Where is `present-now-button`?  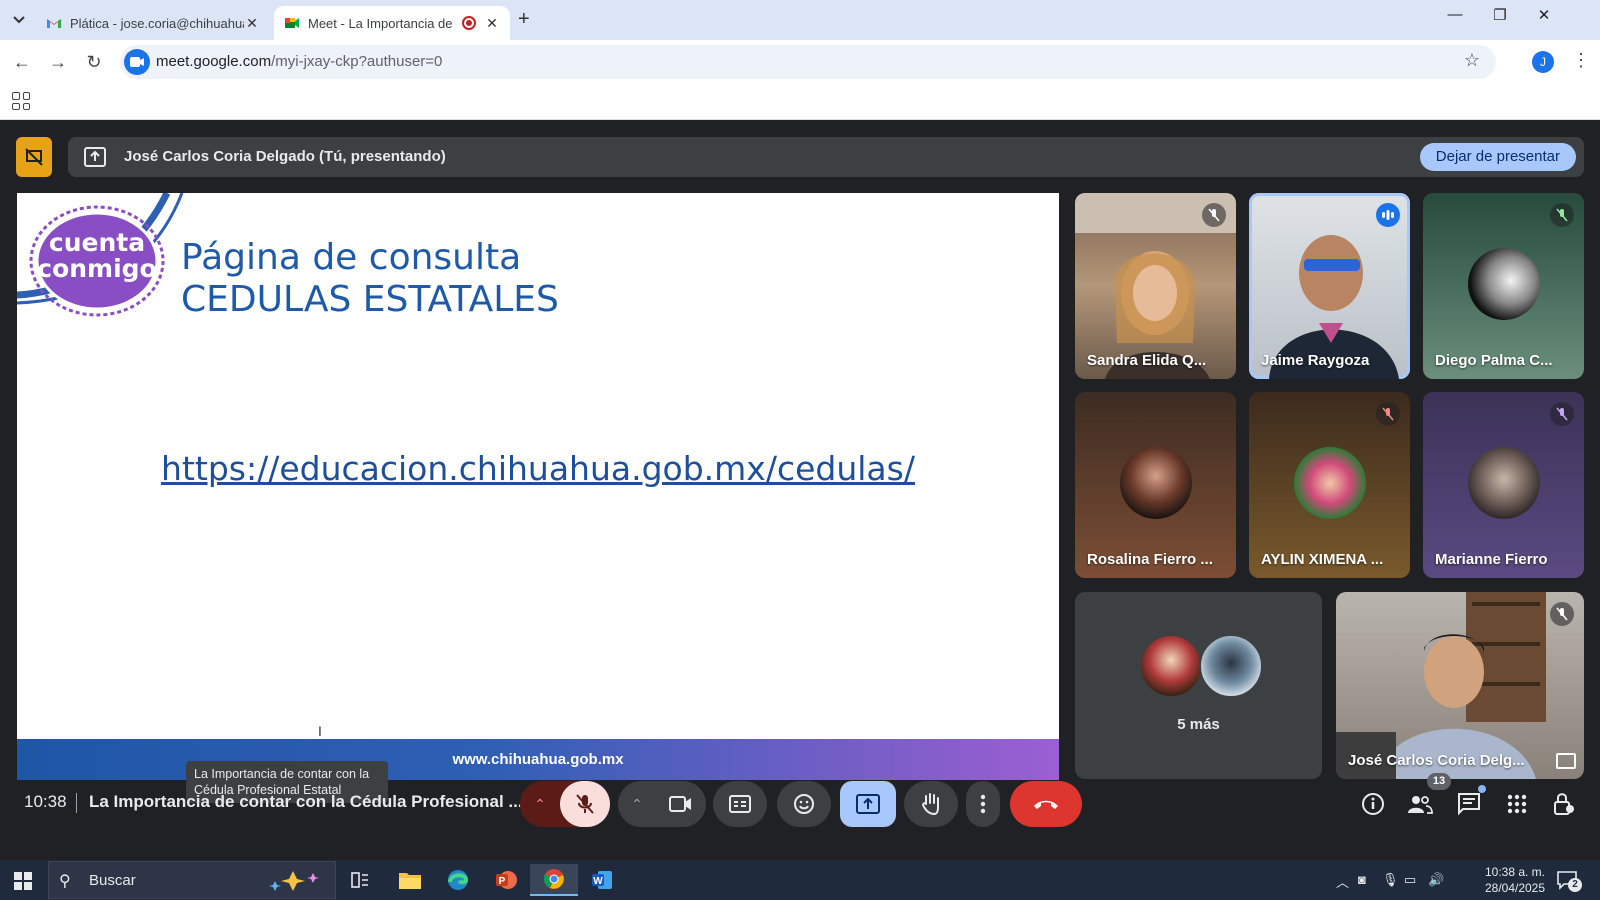
present-now-button is located at coordinates (868, 804).